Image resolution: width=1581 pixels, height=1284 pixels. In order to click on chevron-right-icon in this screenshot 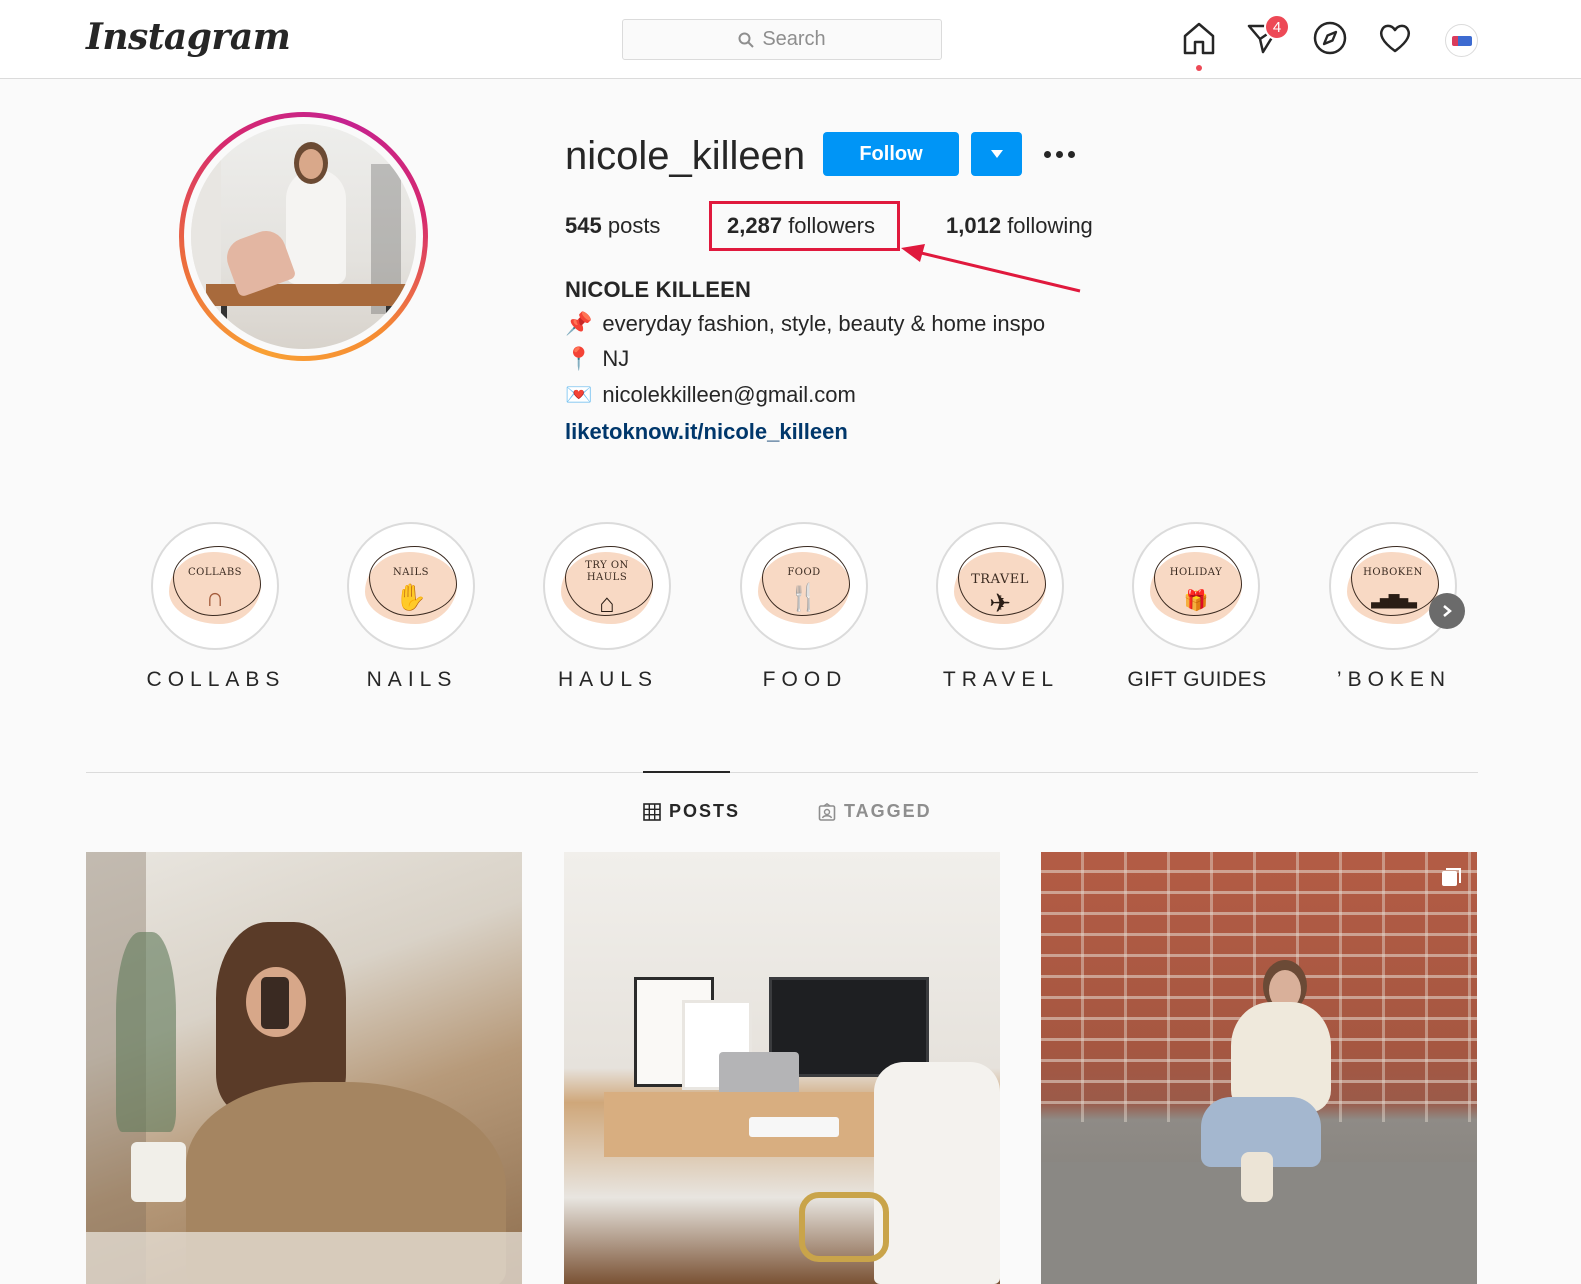, I will do `click(1447, 611)`.